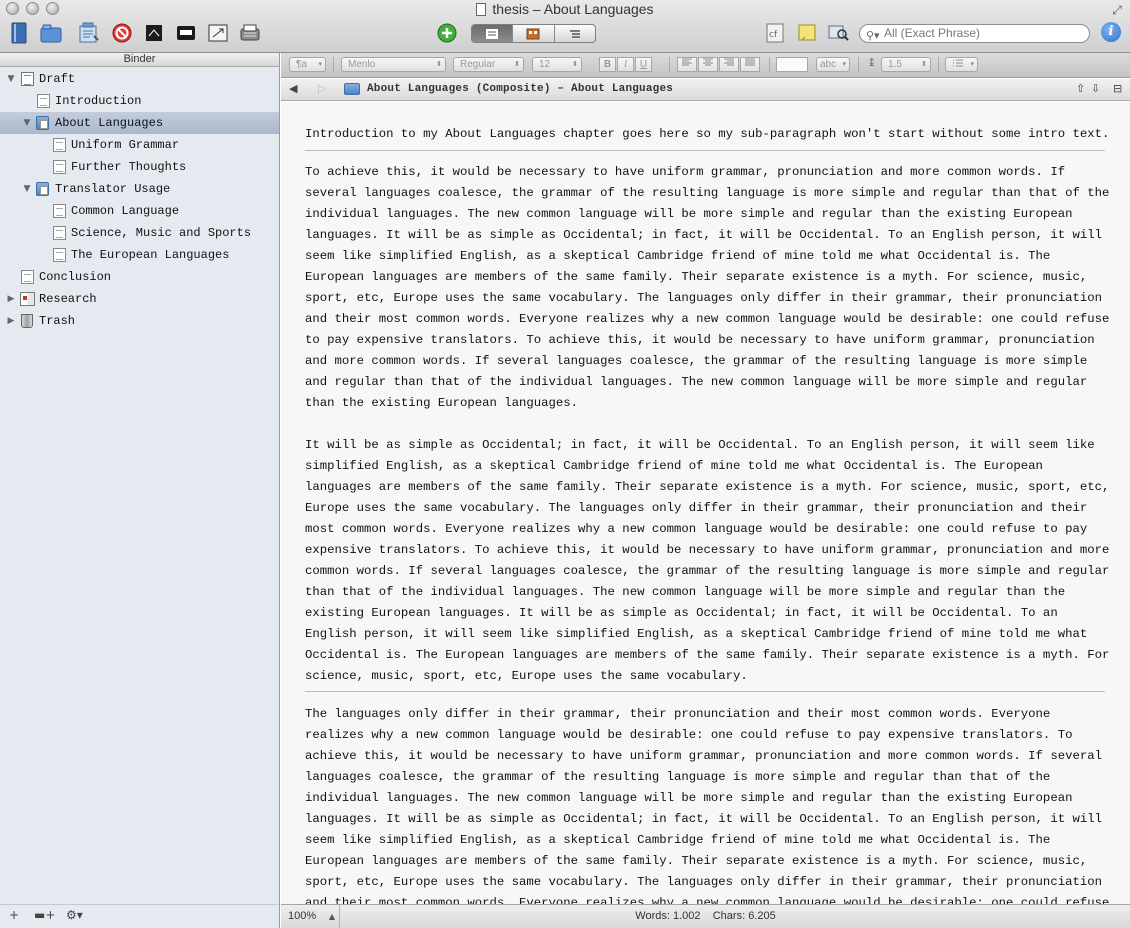 This screenshot has height=928, width=1130. I want to click on down-arrow-icon: ⇩, so click(1095, 88).